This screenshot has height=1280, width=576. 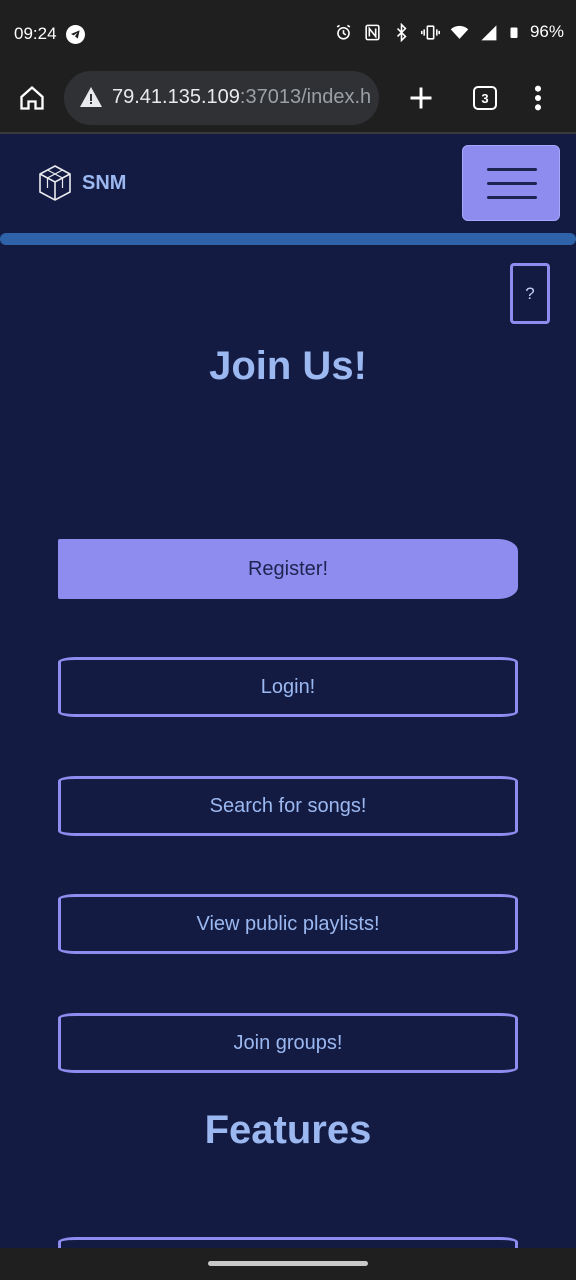 I want to click on status-bar: 09:24 96%, so click(x=288, y=32).